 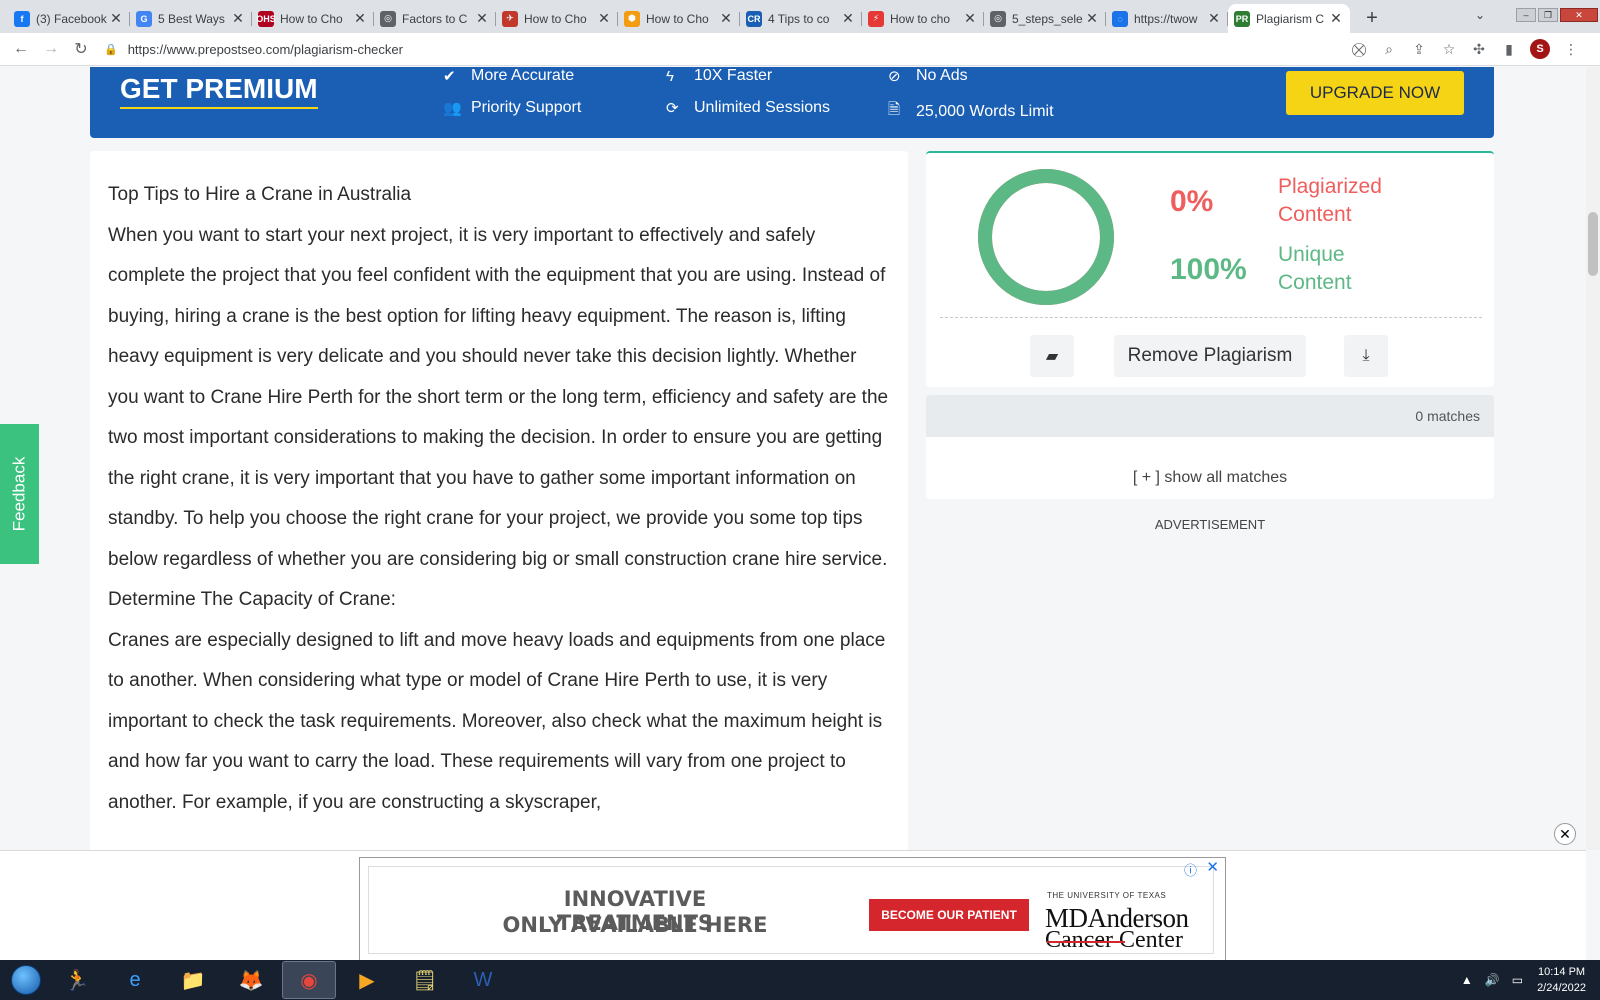 I want to click on ad-logo-stroke, so click(x=1086, y=942).